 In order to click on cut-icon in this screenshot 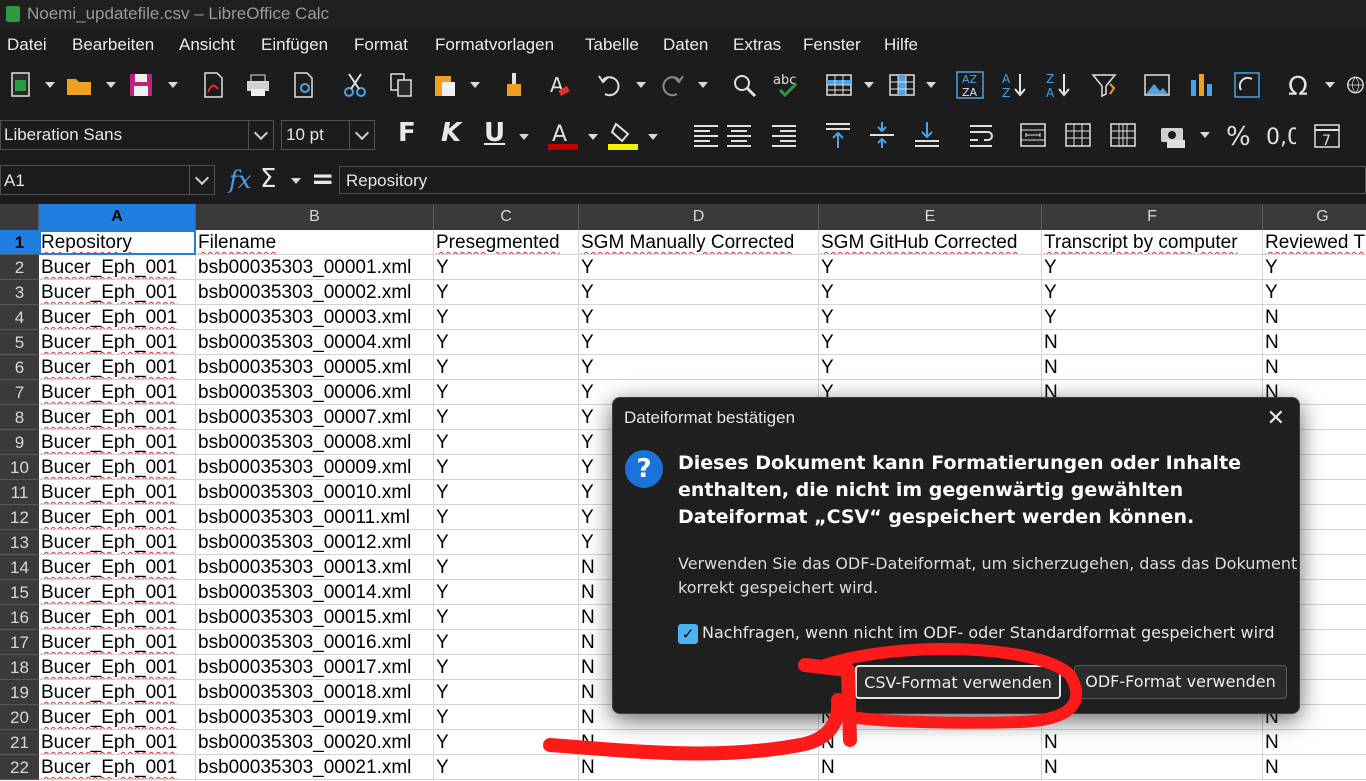, I will do `click(355, 85)`.